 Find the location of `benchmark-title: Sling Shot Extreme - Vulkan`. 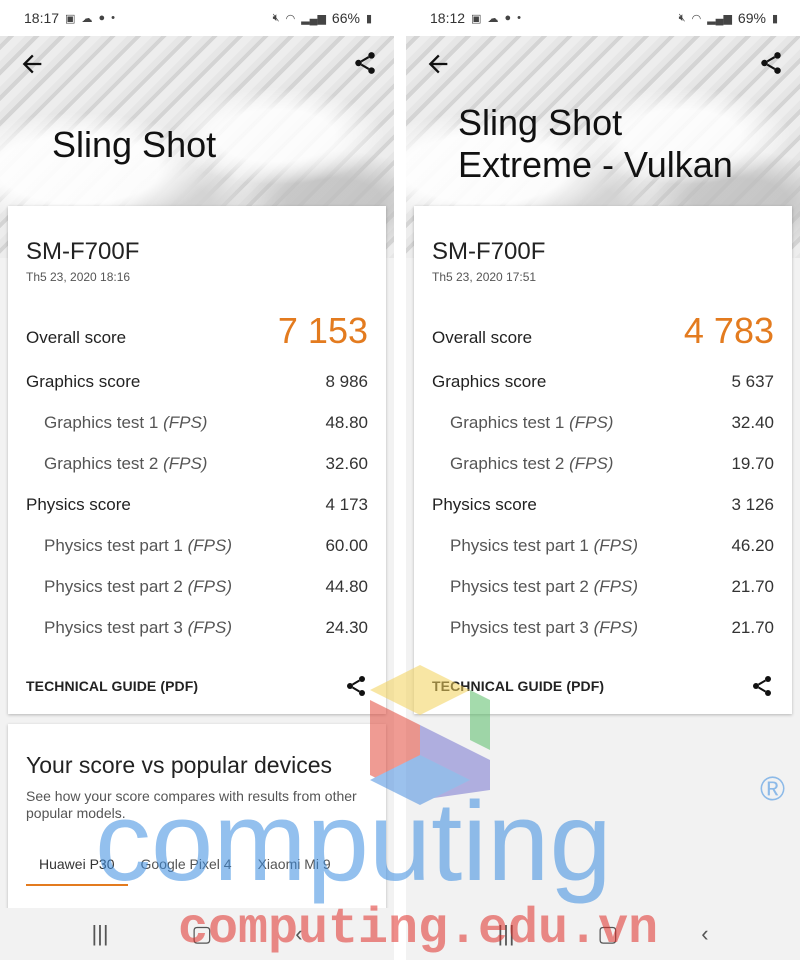

benchmark-title: Sling Shot Extreme - Vulkan is located at coordinates (595, 144).